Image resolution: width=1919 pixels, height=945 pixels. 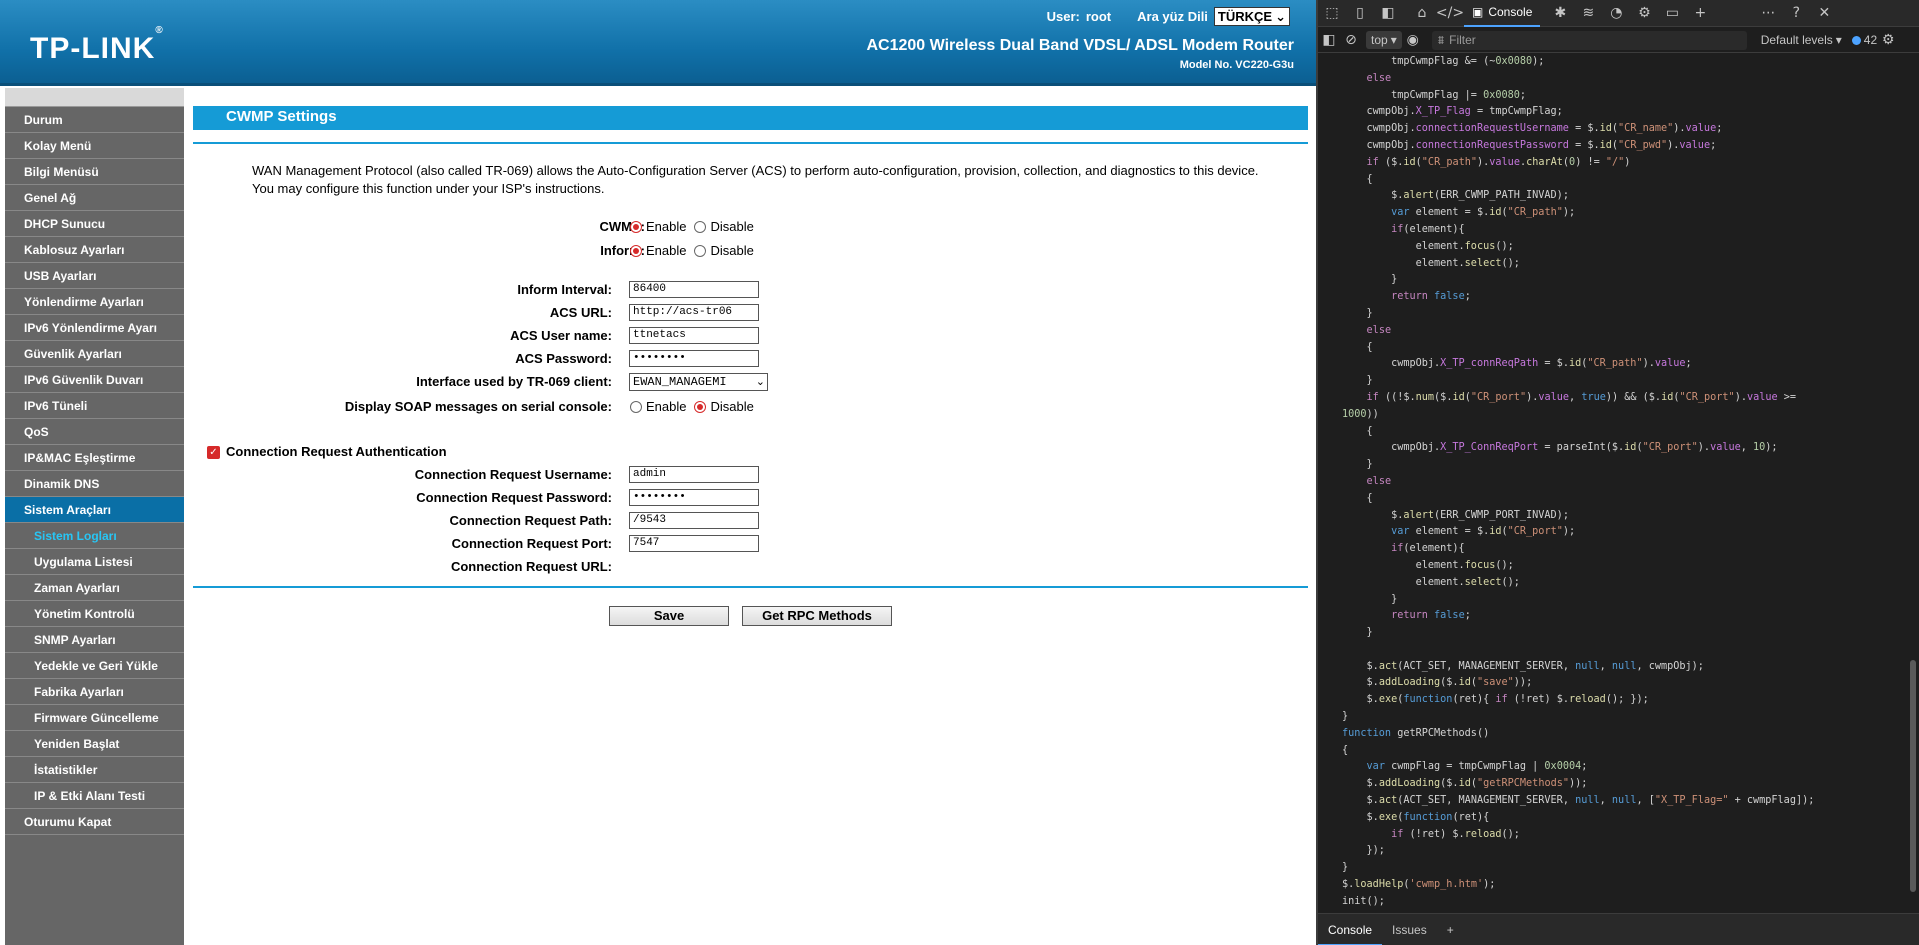 I want to click on sidebar-item-ip-mac-esleştirme: IP&MAC Eşleştirme, so click(x=94, y=458).